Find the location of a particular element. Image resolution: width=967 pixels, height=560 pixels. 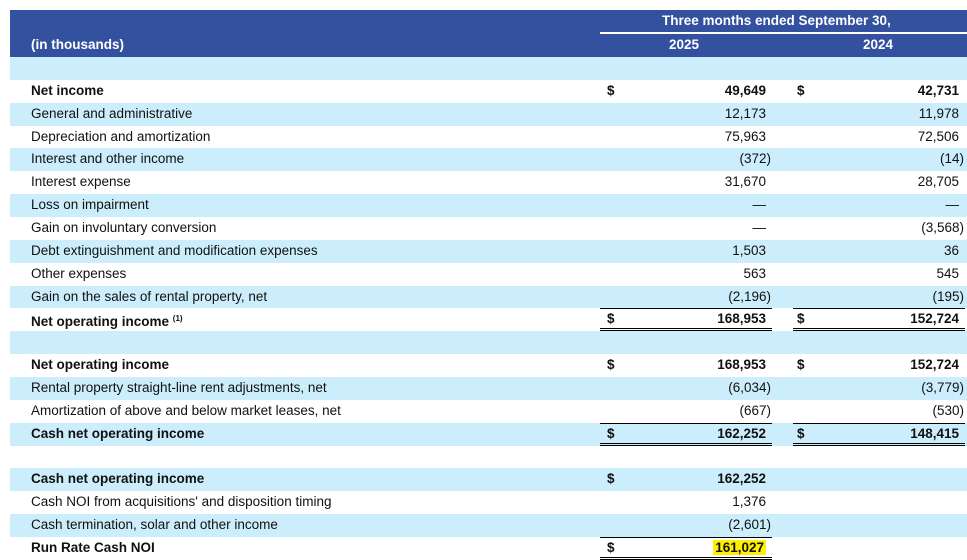

footnote-marker: (1) is located at coordinates (177, 319).